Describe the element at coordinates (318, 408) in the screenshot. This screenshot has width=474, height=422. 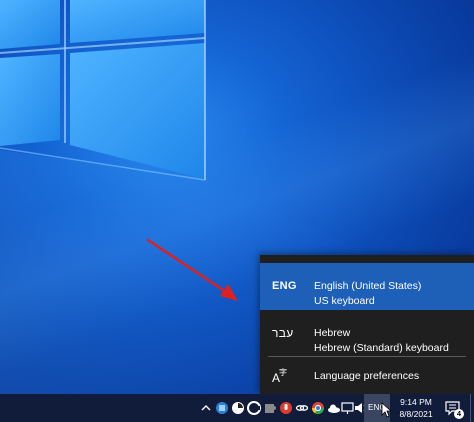
I see `chrome-icon` at that location.